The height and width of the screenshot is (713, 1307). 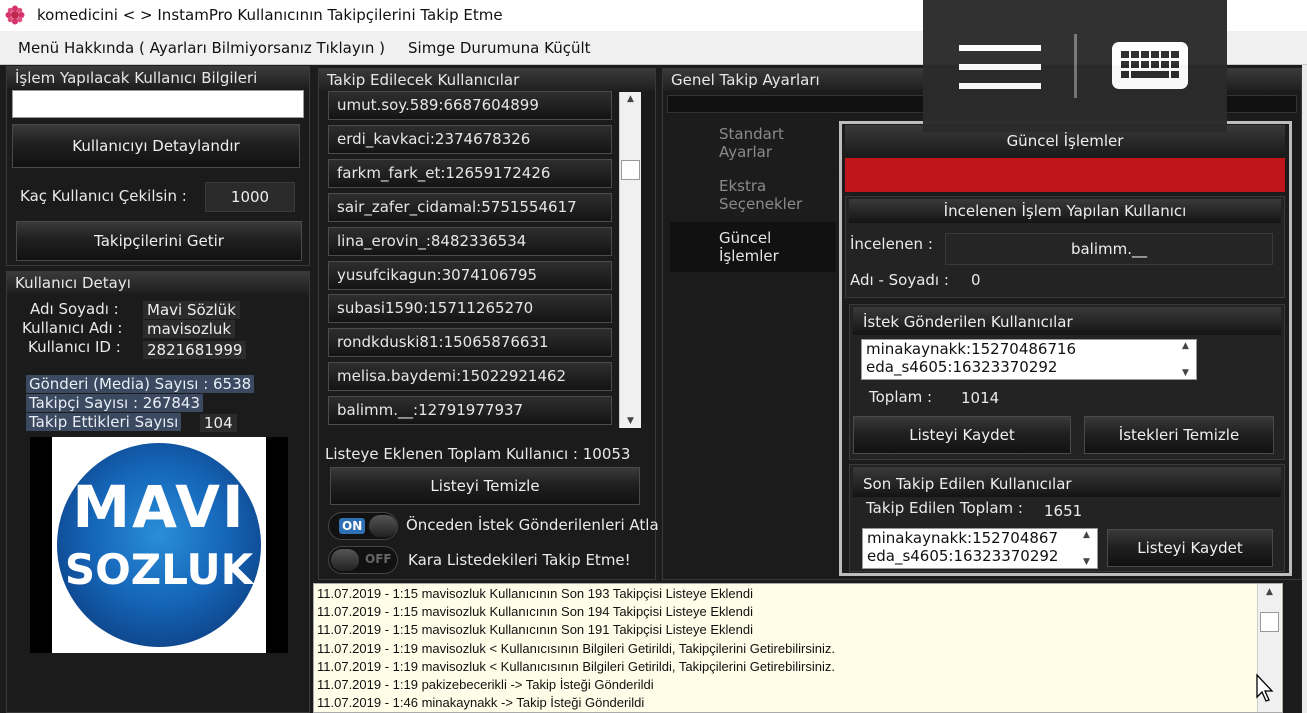 I want to click on fetch-followers-button: Takipçilerini Getir, so click(x=159, y=241).